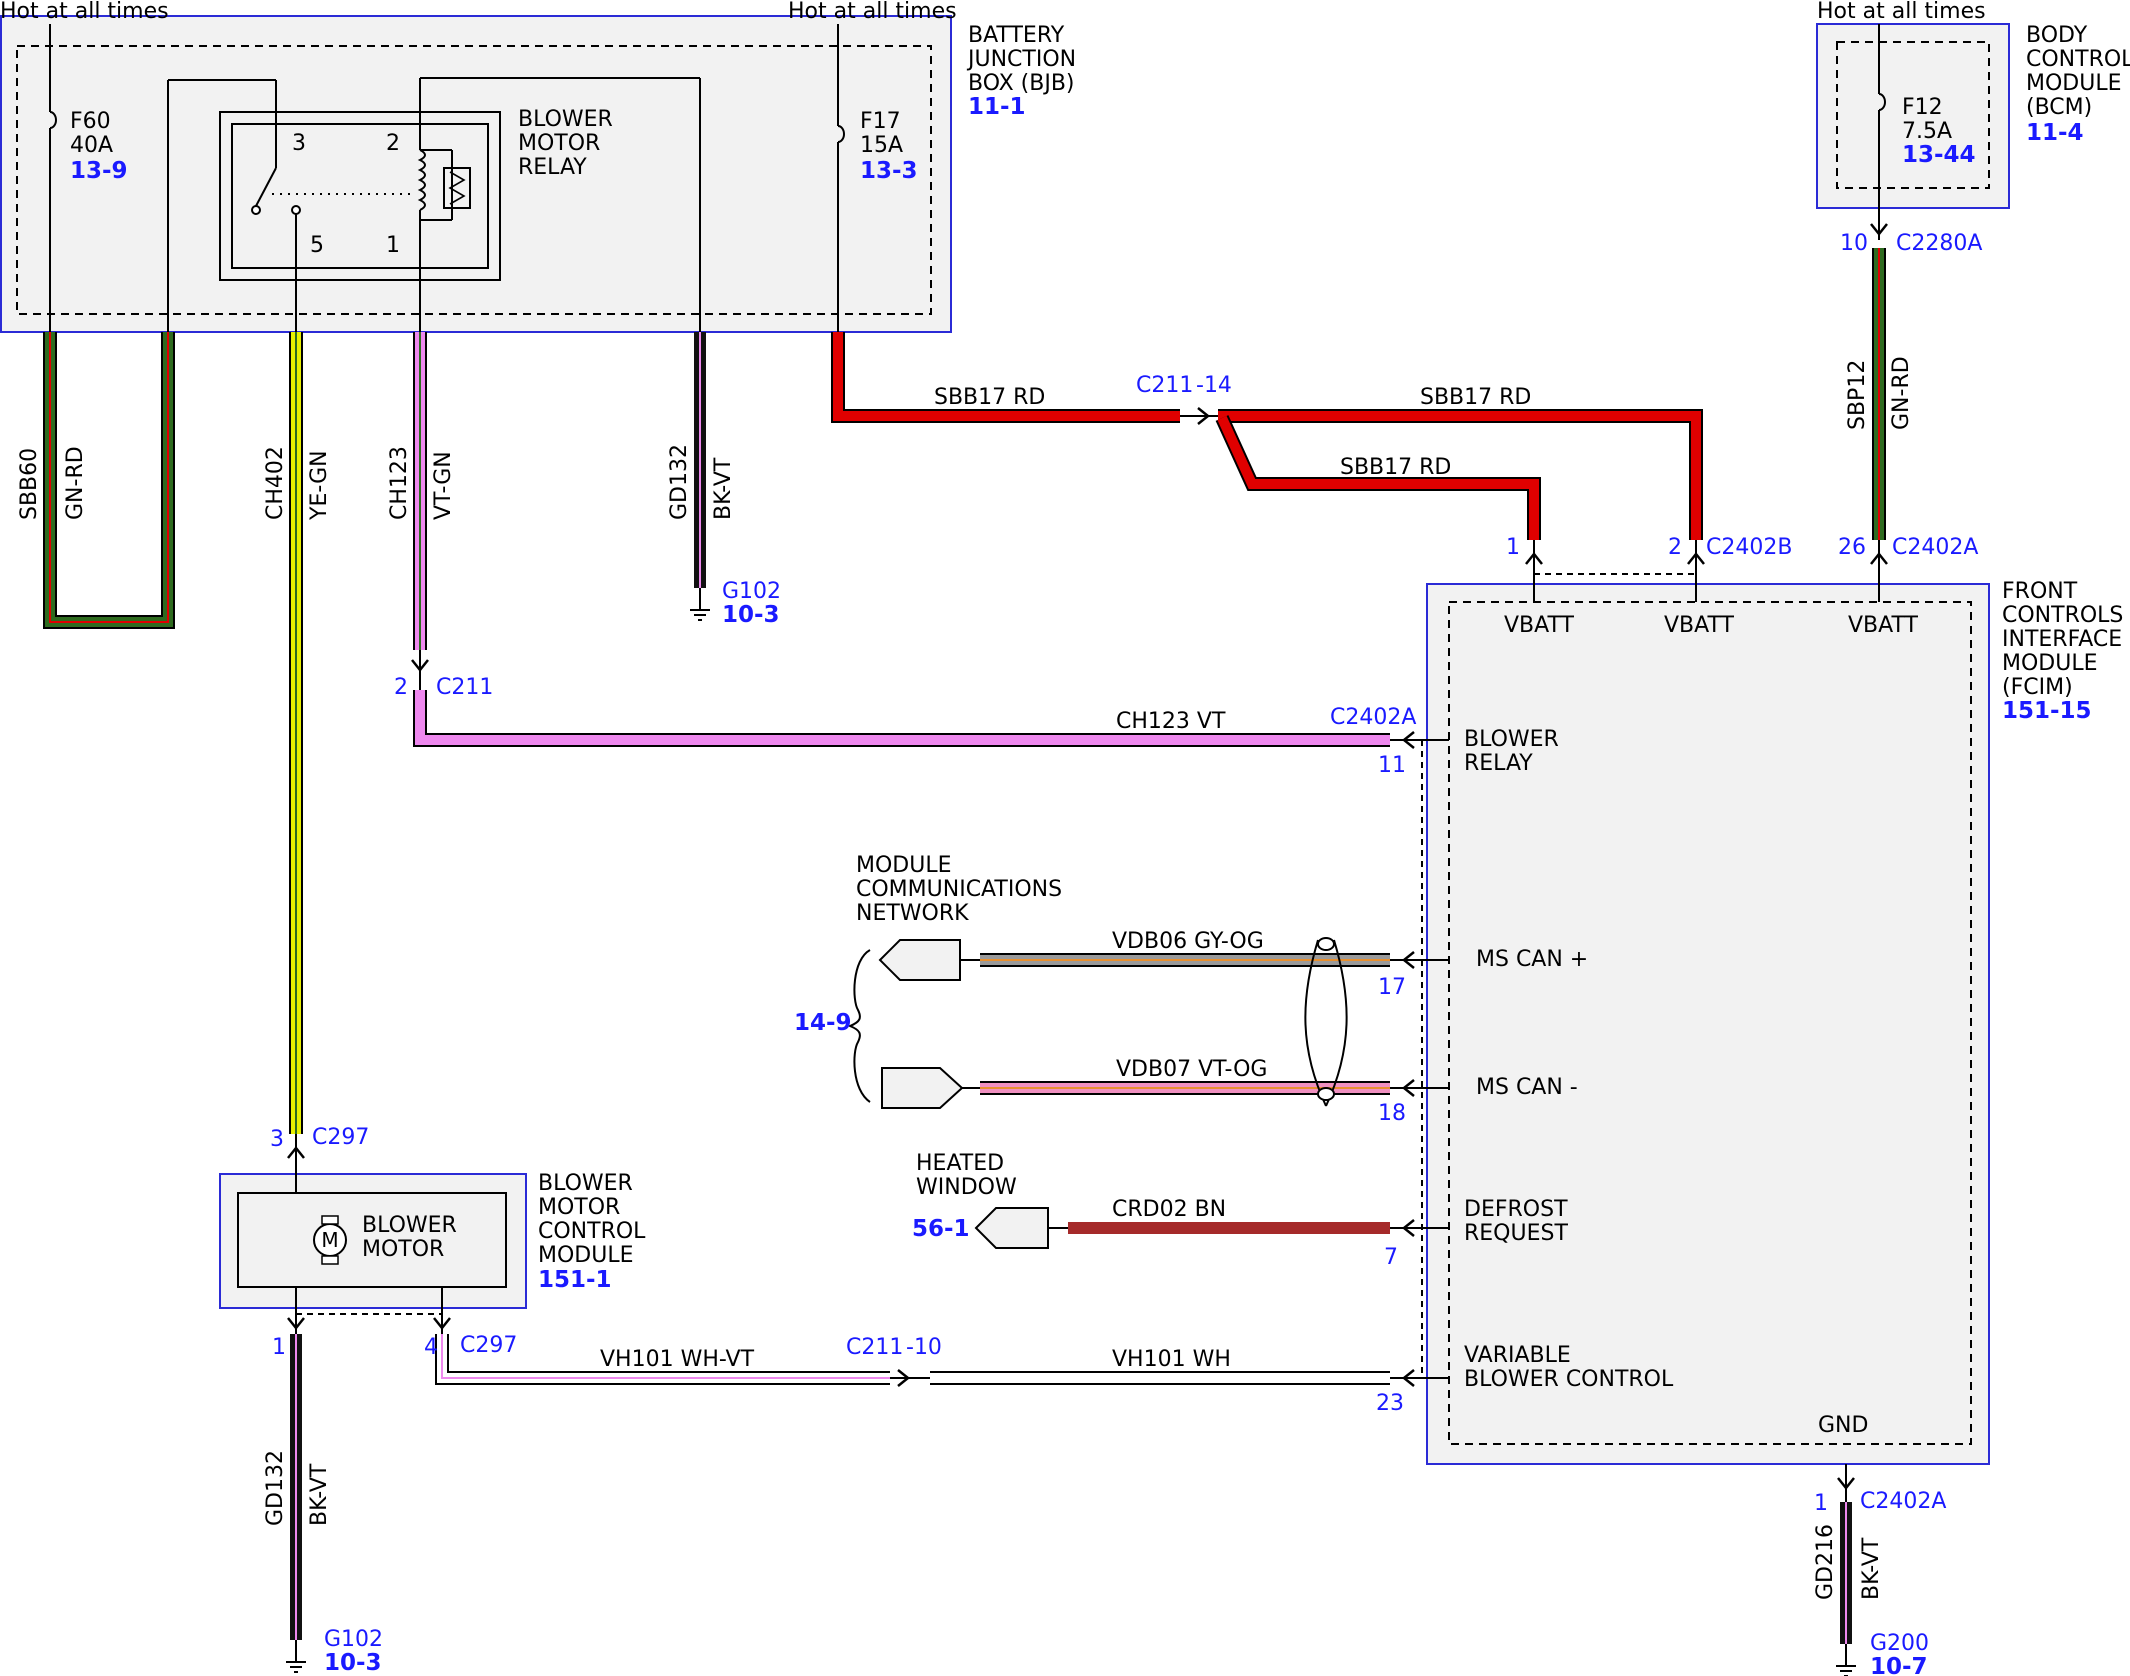 The height and width of the screenshot is (1676, 2130). Describe the element at coordinates (1675, 547) in the screenshot. I see `c2402b-pin-2: 2` at that location.